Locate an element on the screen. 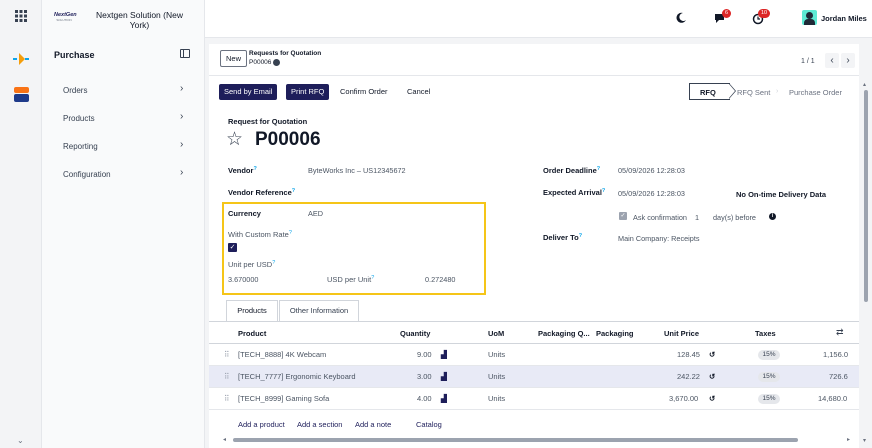 The height and width of the screenshot is (448, 872). status-arrow-inner is located at coordinates (732, 91).